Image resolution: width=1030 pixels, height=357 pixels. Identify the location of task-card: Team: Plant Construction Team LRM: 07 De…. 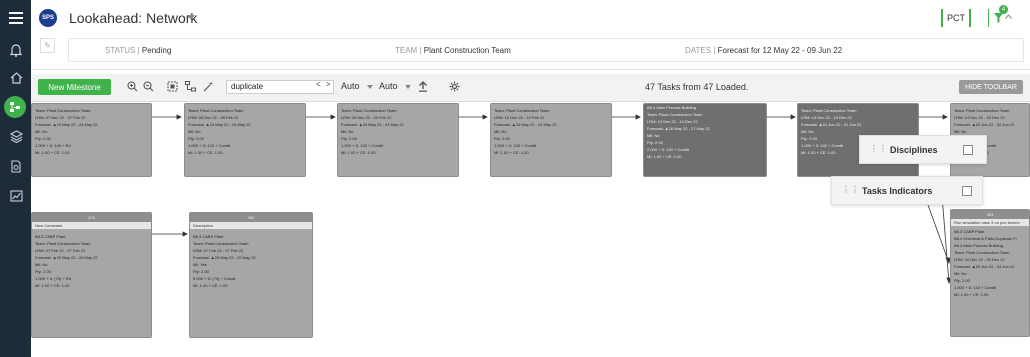
(91, 140).